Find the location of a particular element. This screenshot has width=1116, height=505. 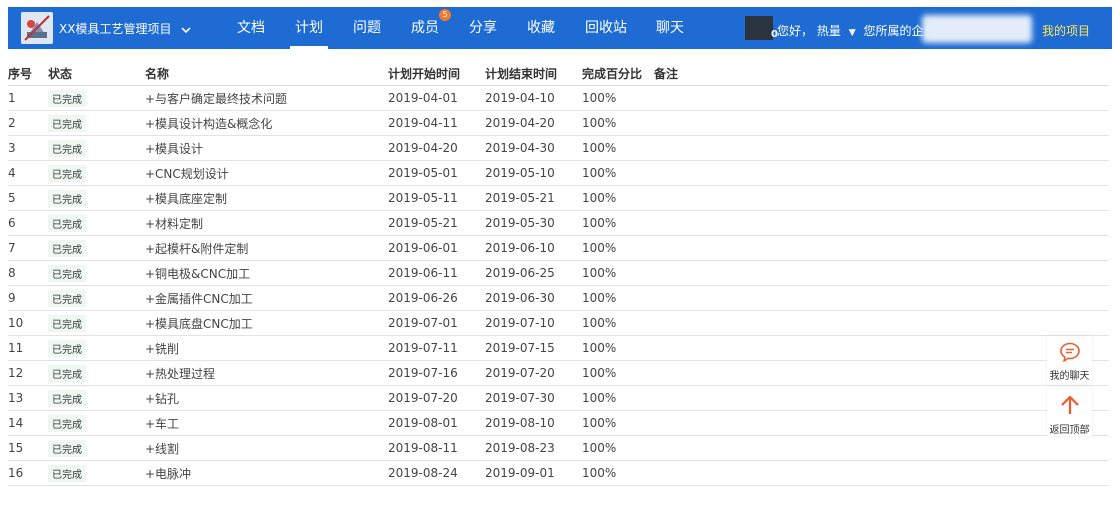

tab-chat: 聊天 is located at coordinates (670, 28).